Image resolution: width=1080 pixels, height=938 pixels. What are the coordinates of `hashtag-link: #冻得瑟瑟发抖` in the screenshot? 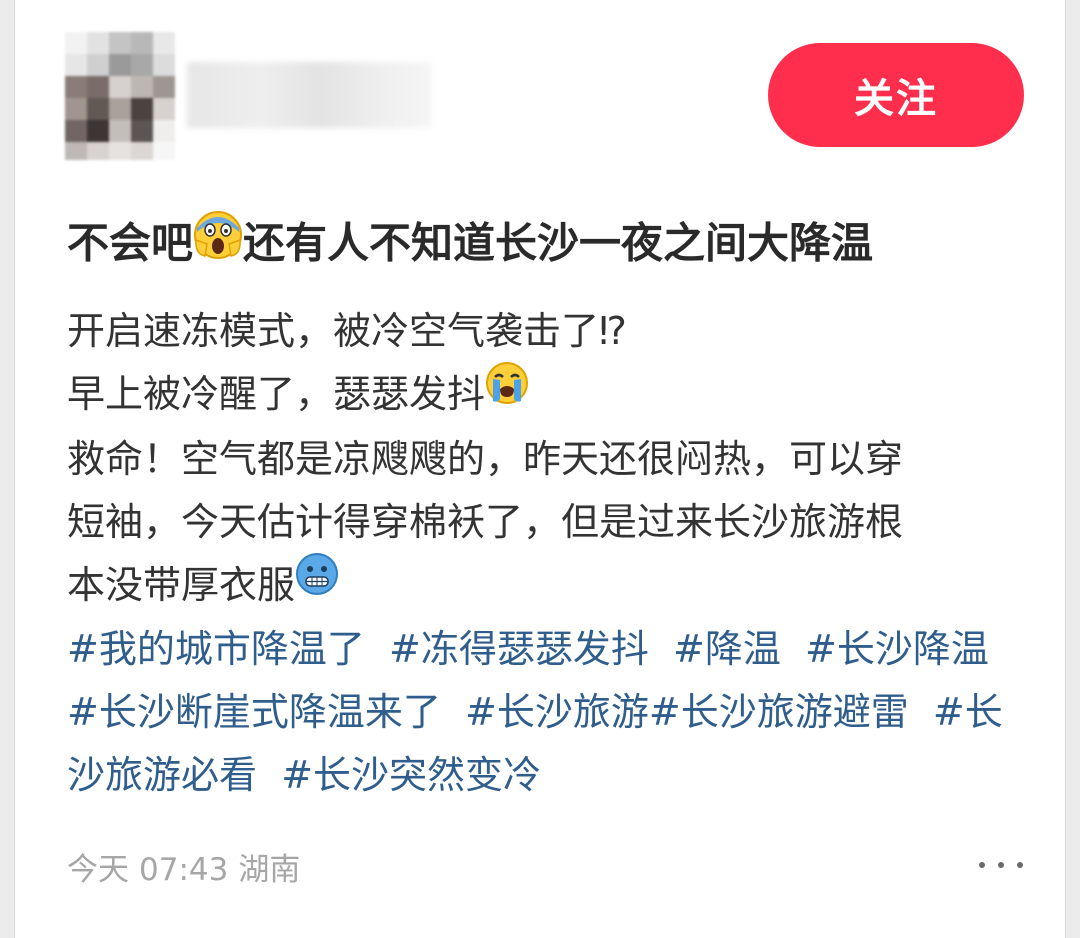 It's located at (519, 649).